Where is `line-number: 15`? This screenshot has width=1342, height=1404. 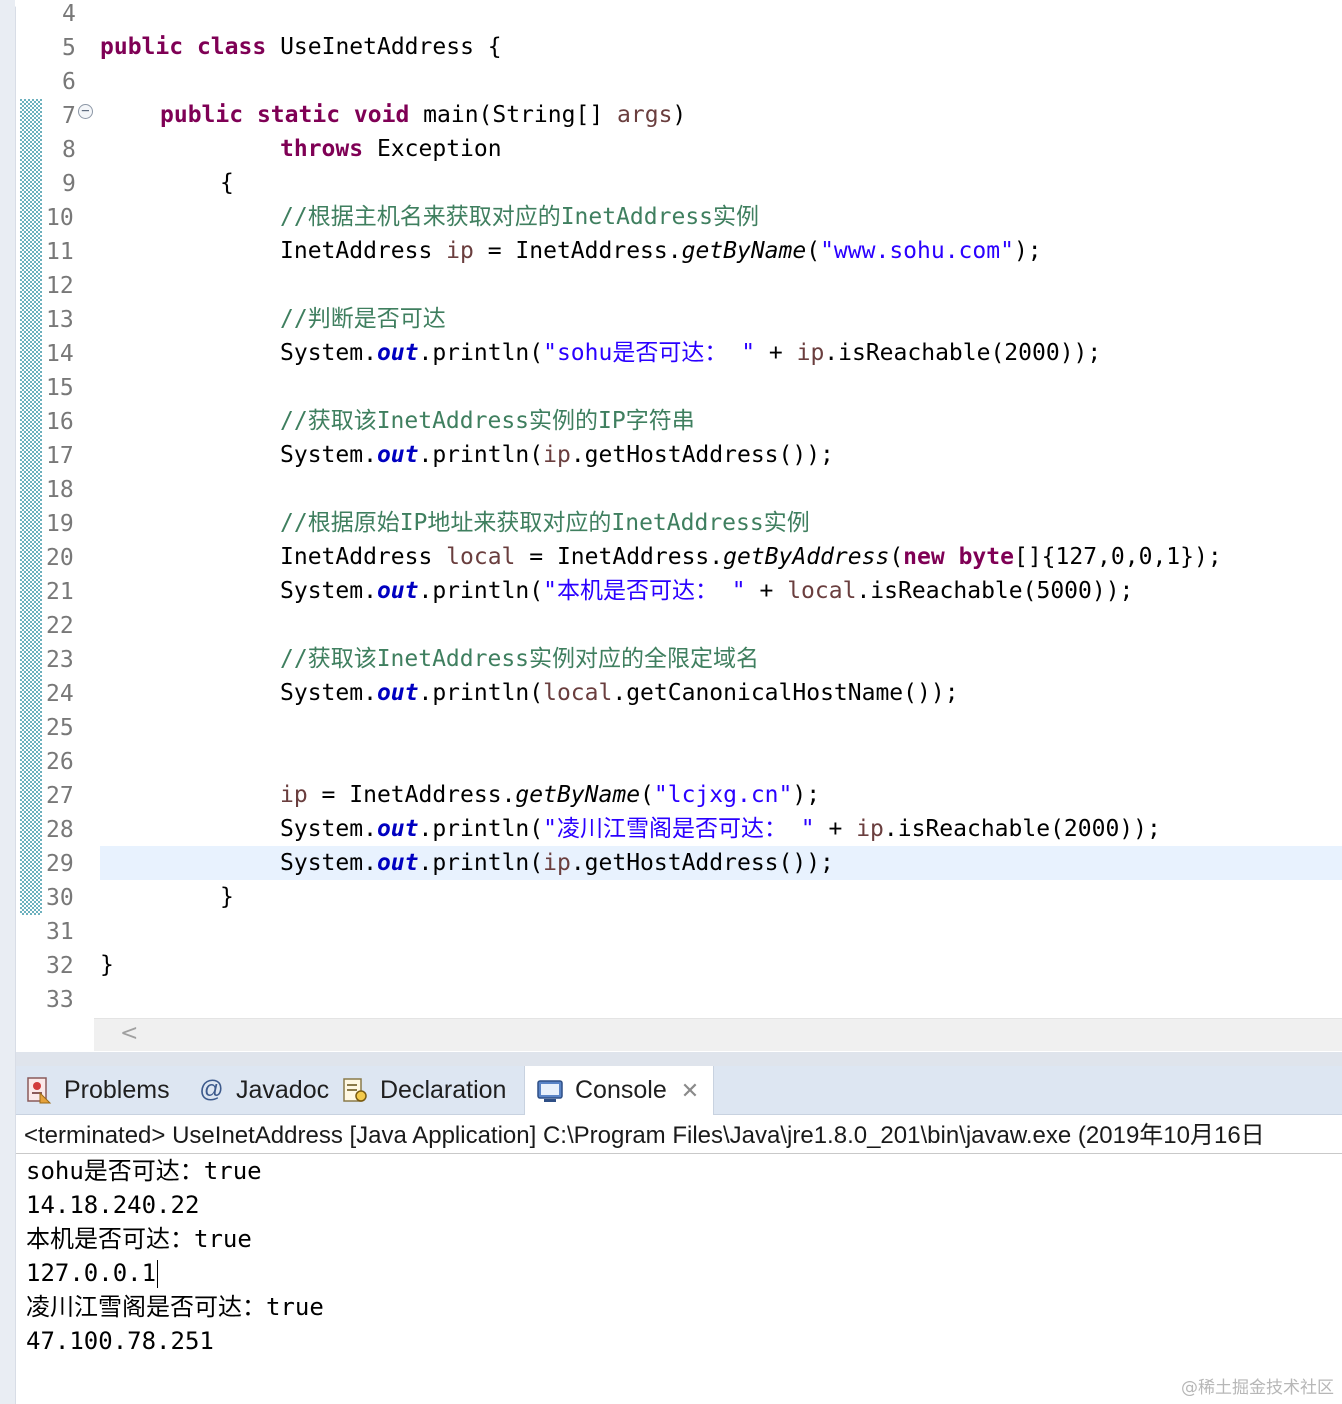
line-number: 15 is located at coordinates (60, 388).